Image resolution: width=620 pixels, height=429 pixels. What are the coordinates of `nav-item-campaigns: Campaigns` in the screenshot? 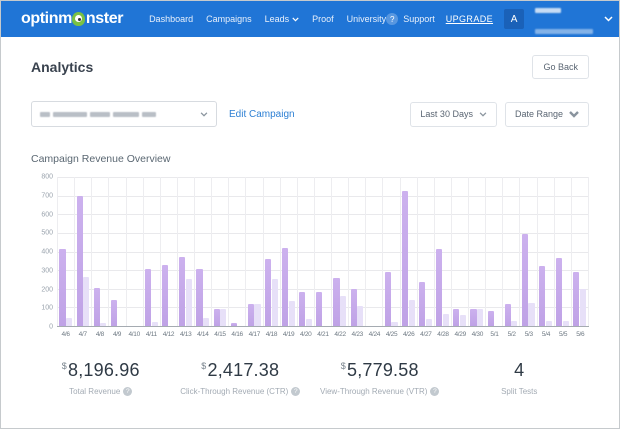 It's located at (229, 19).